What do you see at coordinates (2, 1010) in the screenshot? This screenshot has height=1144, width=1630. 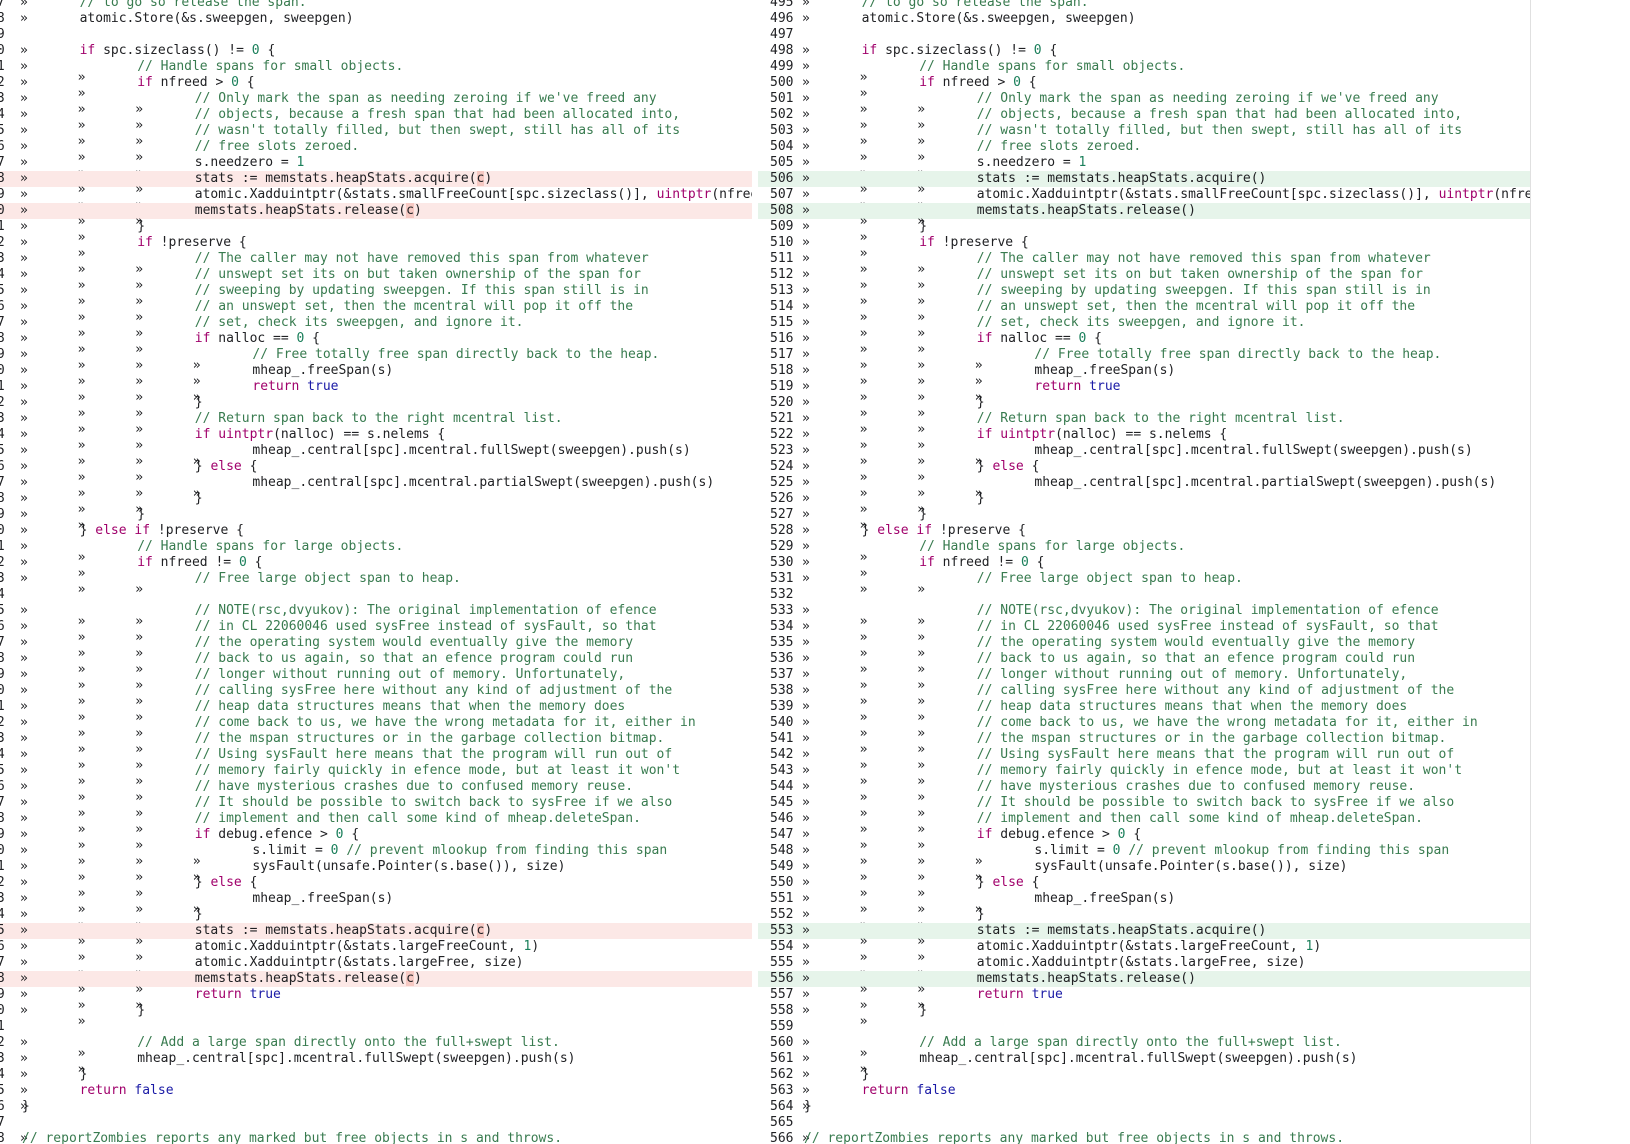 I see `line-number: 60` at bounding box center [2, 1010].